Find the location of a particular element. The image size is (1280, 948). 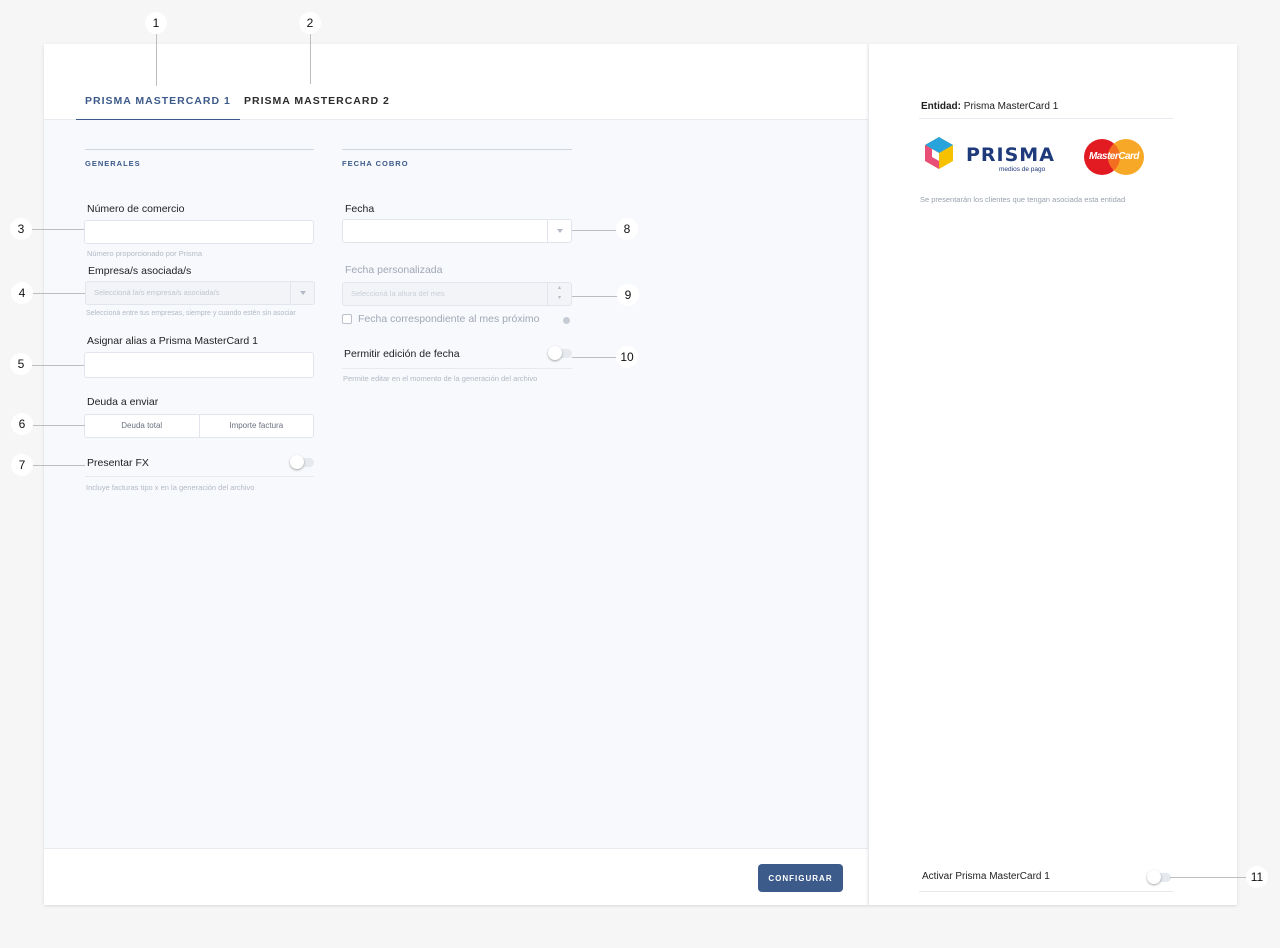

numero-comercio-label: Número de comercio is located at coordinates (136, 209).